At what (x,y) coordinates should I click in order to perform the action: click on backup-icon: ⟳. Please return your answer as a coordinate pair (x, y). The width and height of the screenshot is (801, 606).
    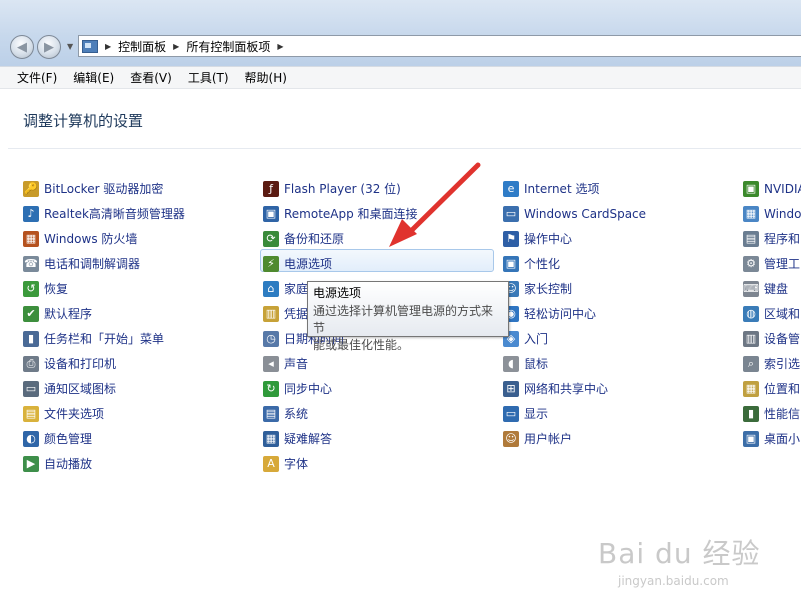
    Looking at the image, I should click on (271, 238).